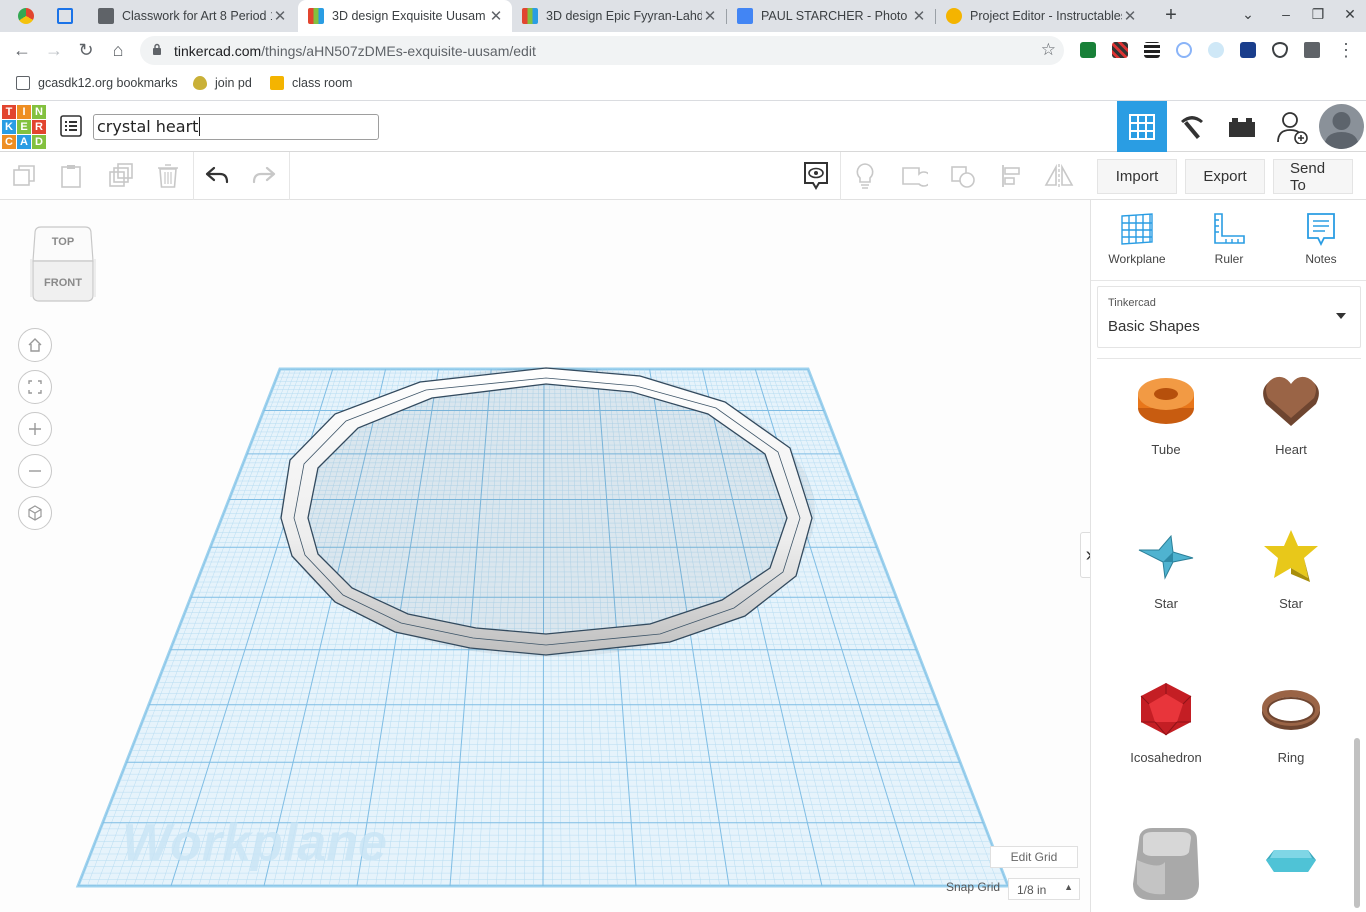  What do you see at coordinates (35, 471) in the screenshot?
I see `zoom-out-button` at bounding box center [35, 471].